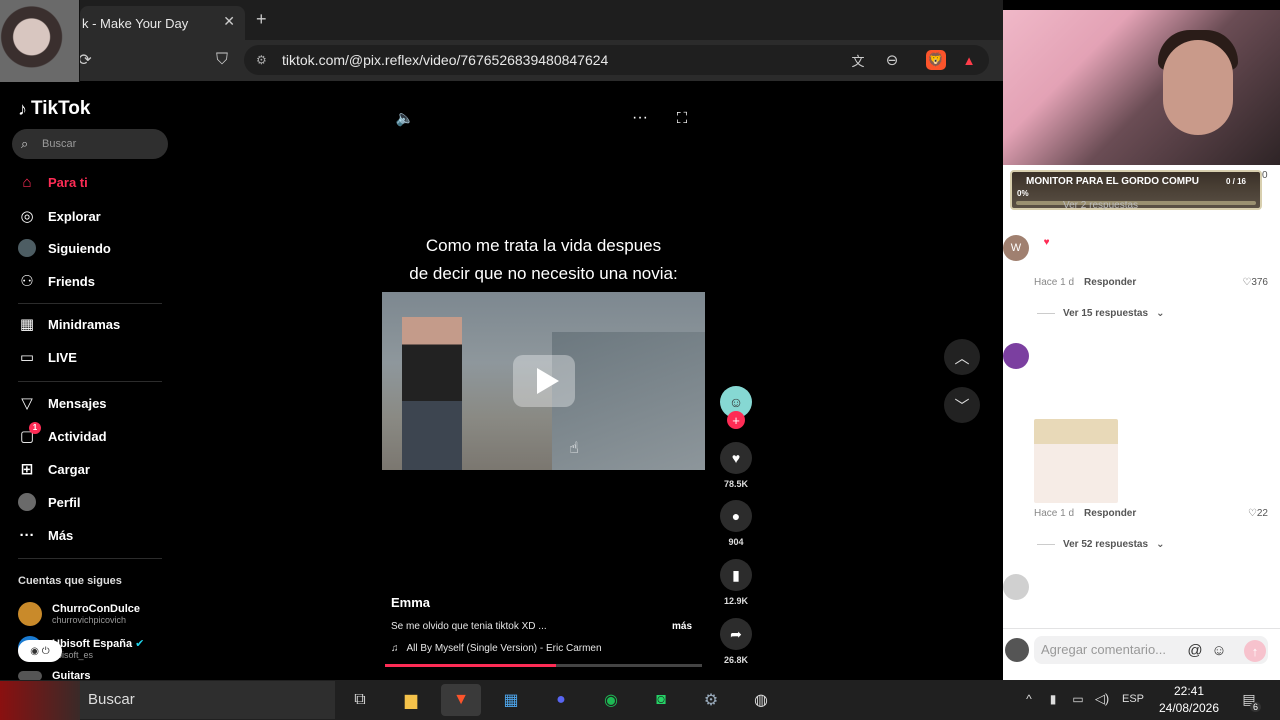 Image resolution: width=1280 pixels, height=720 pixels. Describe the element at coordinates (1042, 242) in the screenshot. I see `comment-user: A ♥` at that location.